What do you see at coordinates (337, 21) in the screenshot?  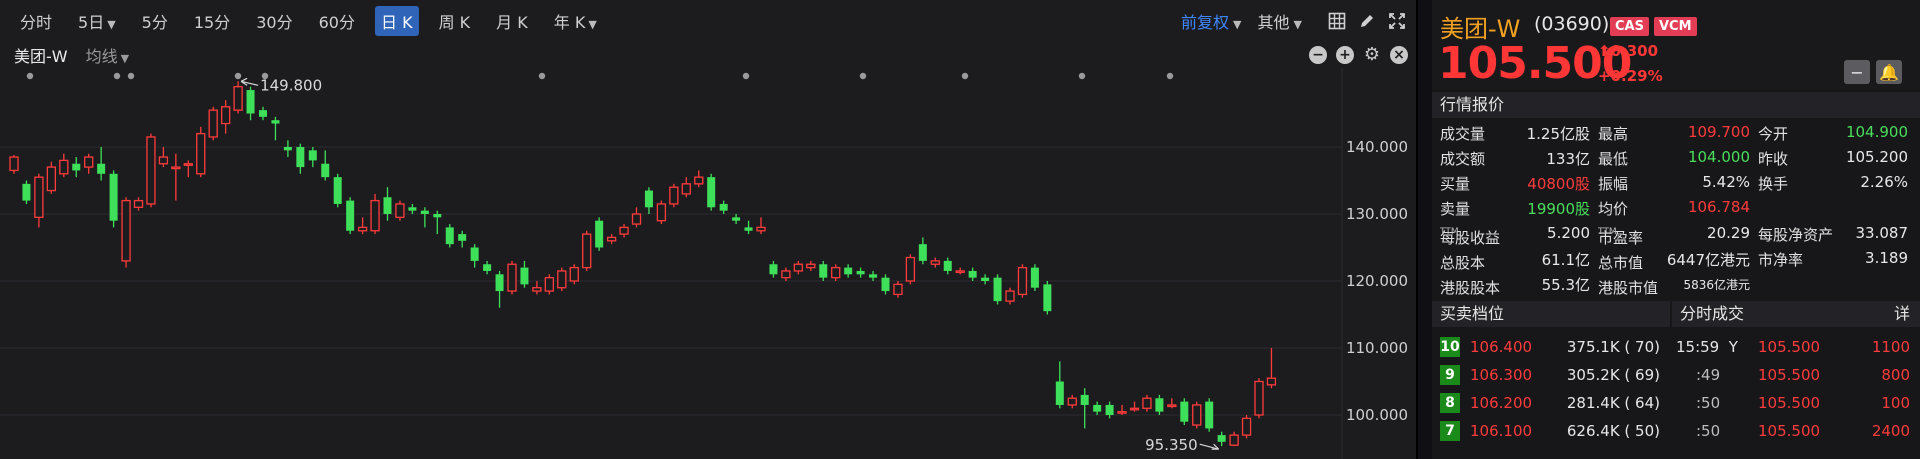 I see `tab-period-5: 60分` at bounding box center [337, 21].